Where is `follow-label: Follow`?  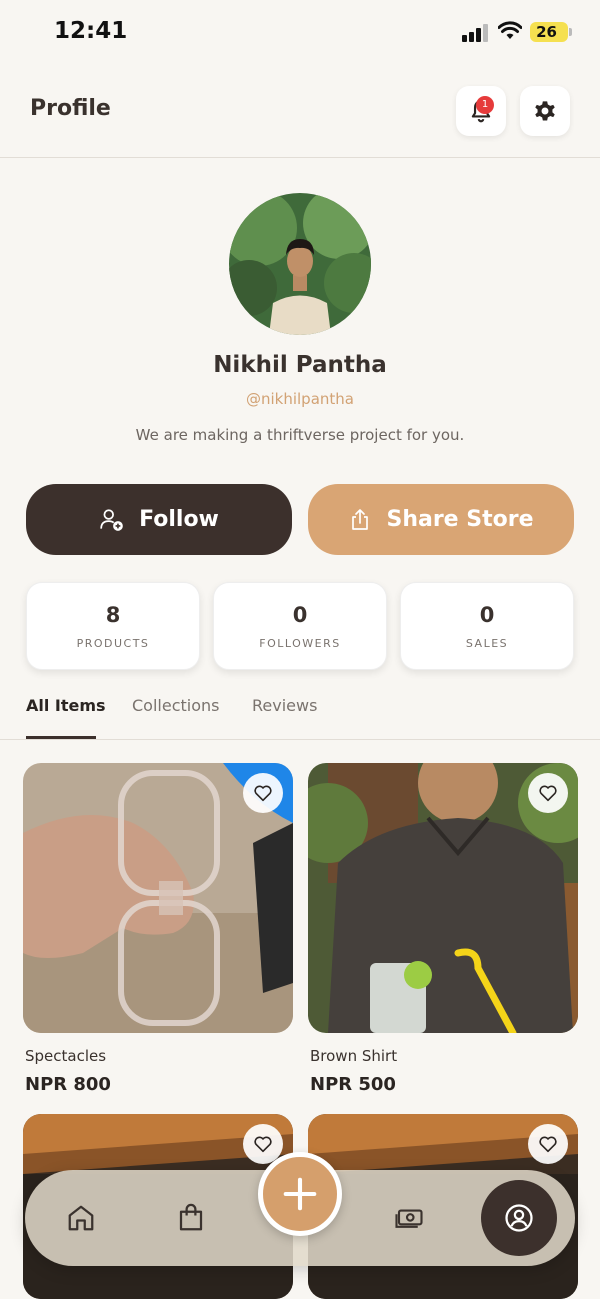 follow-label: Follow is located at coordinates (179, 519).